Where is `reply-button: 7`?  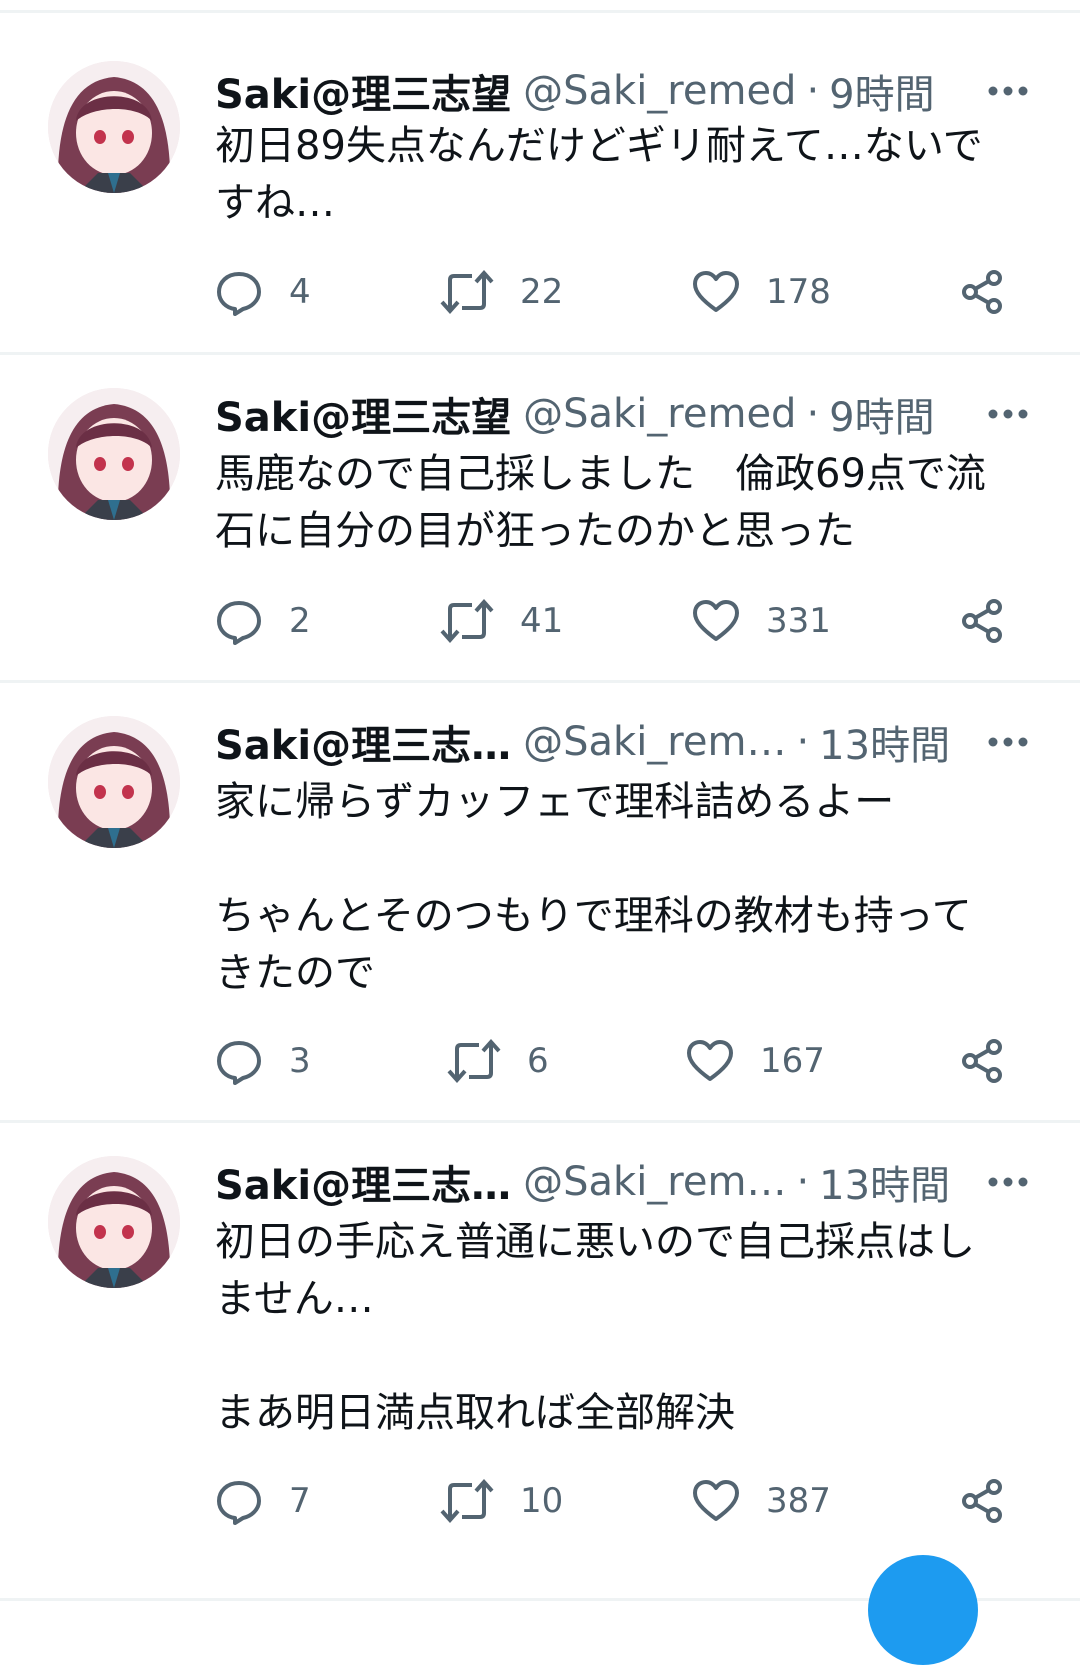 reply-button: 7 is located at coordinates (263, 1501).